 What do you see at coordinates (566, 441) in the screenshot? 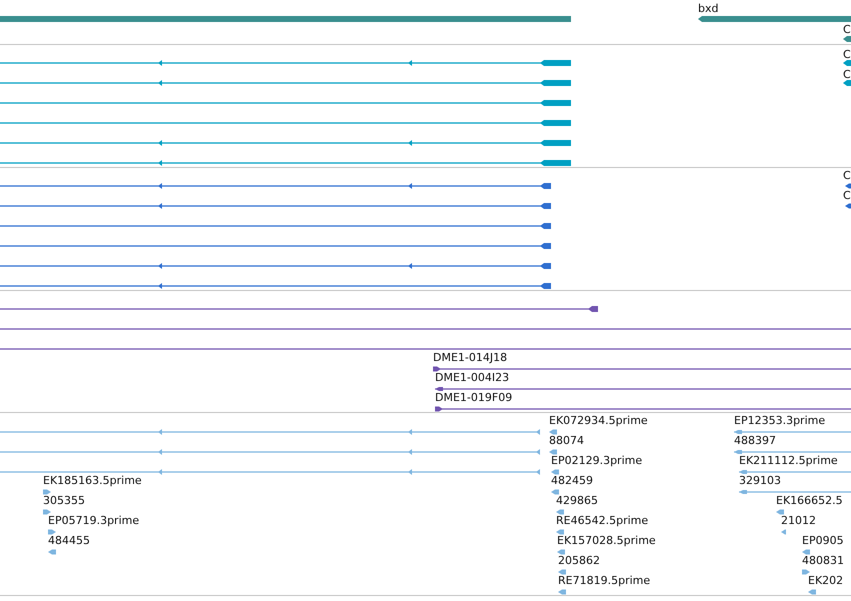
I see `feature-label: 88074` at bounding box center [566, 441].